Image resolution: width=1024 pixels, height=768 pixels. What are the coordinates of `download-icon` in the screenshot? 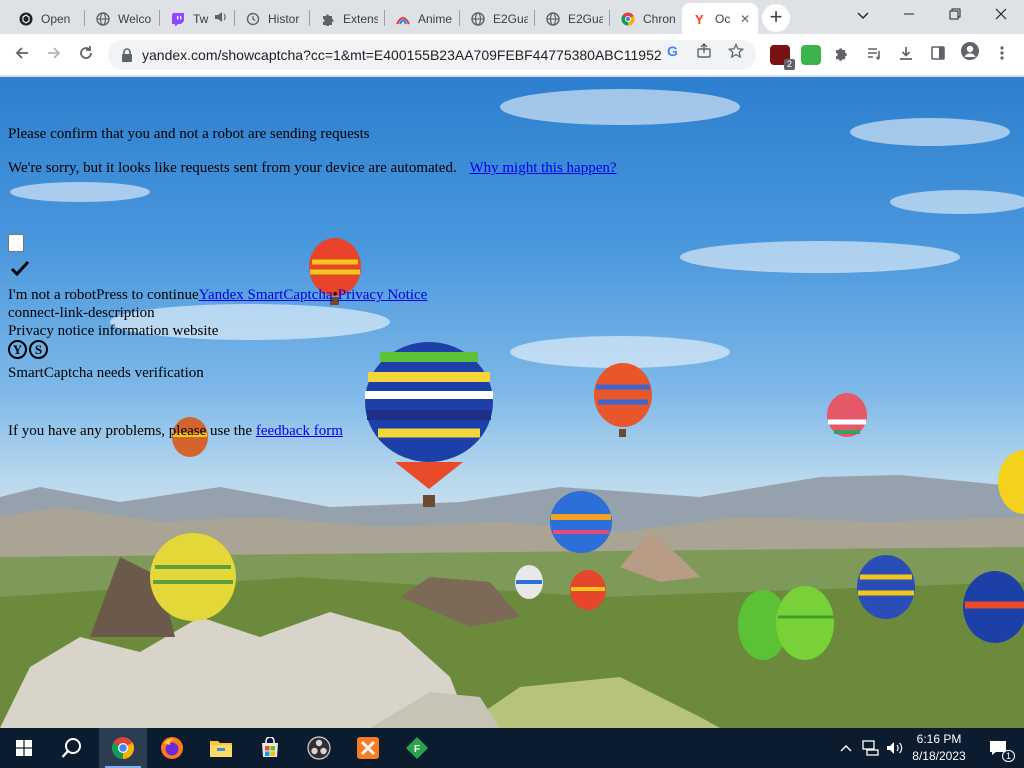 It's located at (906, 55).